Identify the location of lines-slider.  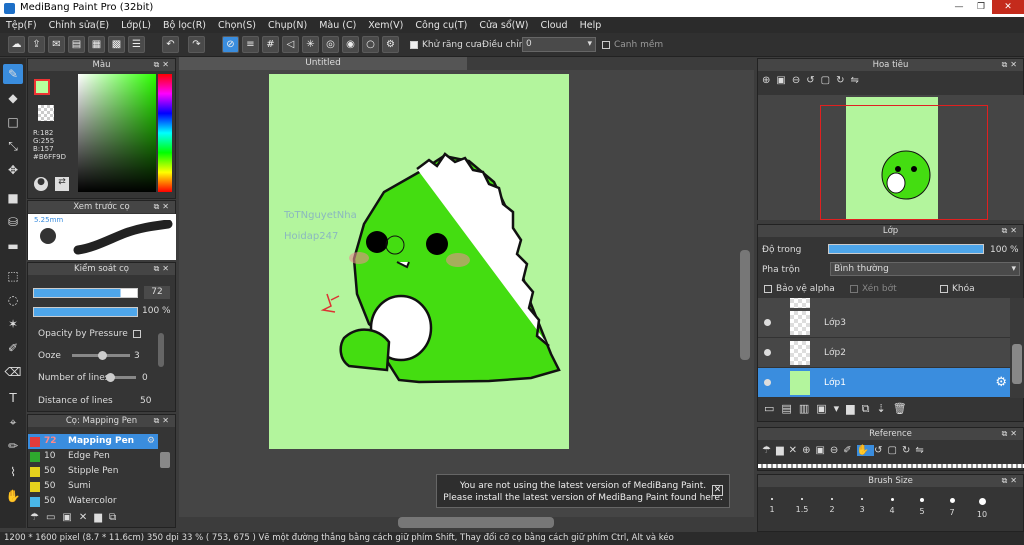
(121, 377).